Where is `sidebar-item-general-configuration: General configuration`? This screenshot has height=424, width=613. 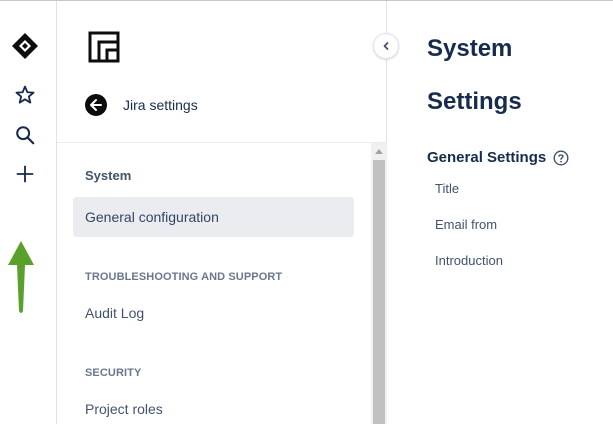
sidebar-item-general-configuration: General configuration is located at coordinates (213, 217).